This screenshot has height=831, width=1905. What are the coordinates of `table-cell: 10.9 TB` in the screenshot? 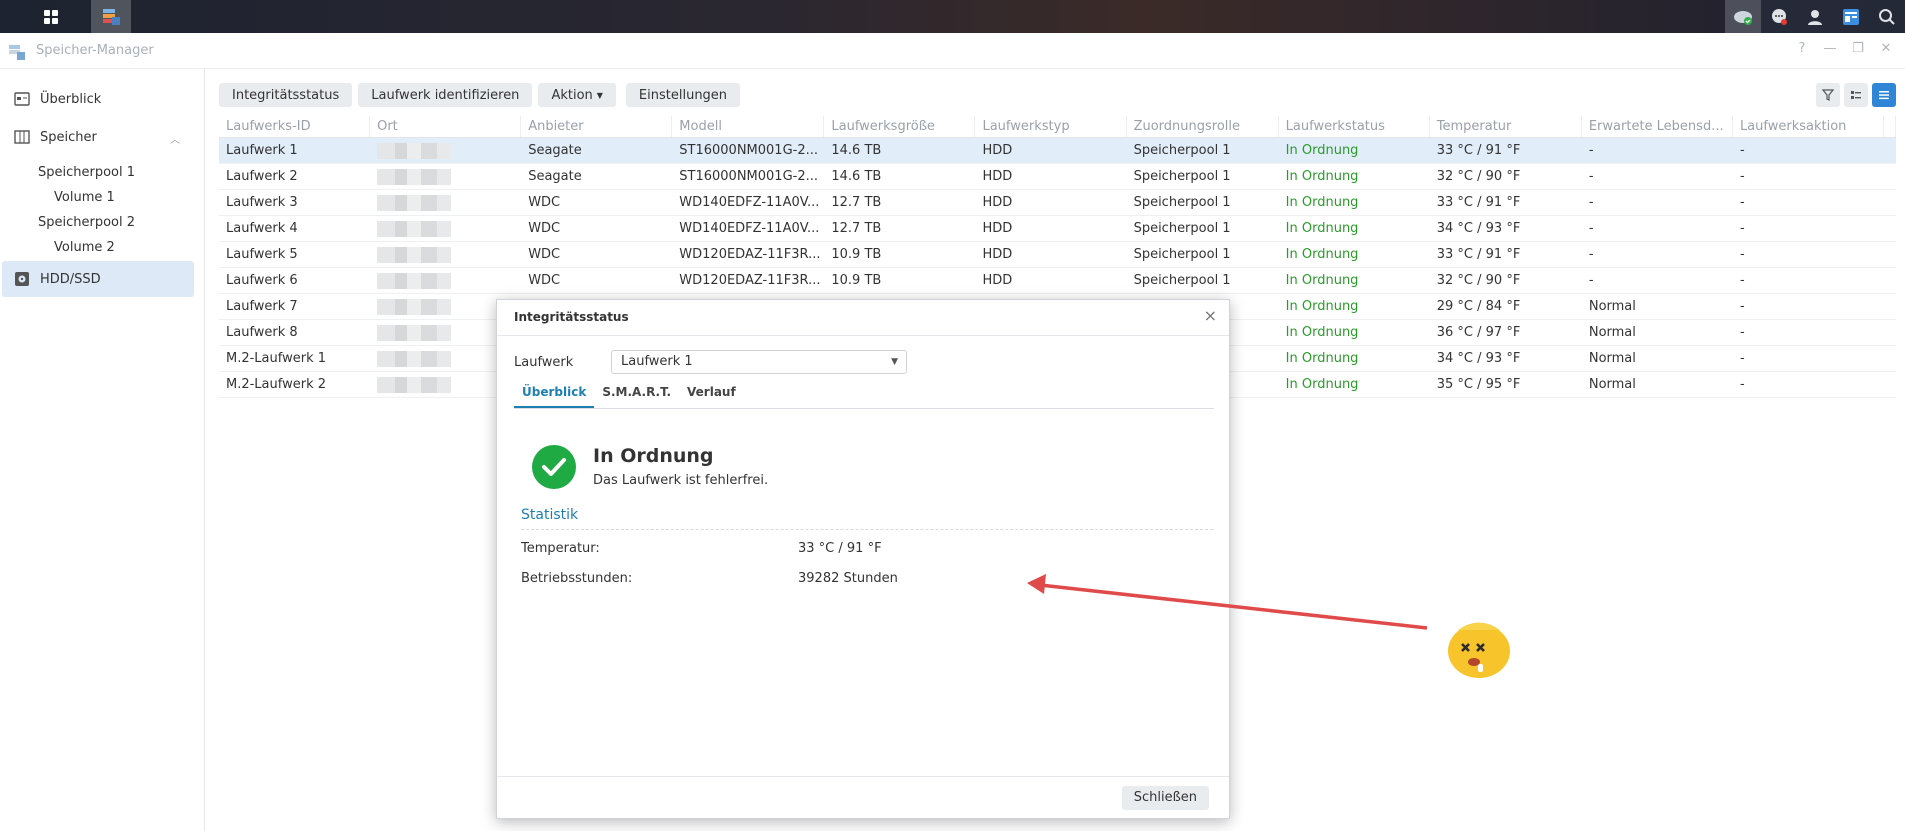 It's located at (856, 254).